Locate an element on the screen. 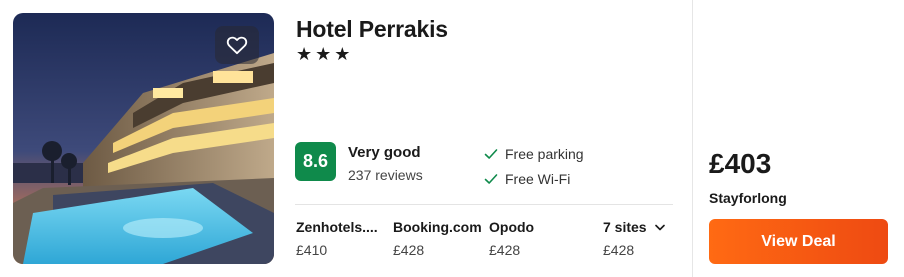  site-offer-zenhotels: Zenhotels.... £410 is located at coordinates (337, 238).